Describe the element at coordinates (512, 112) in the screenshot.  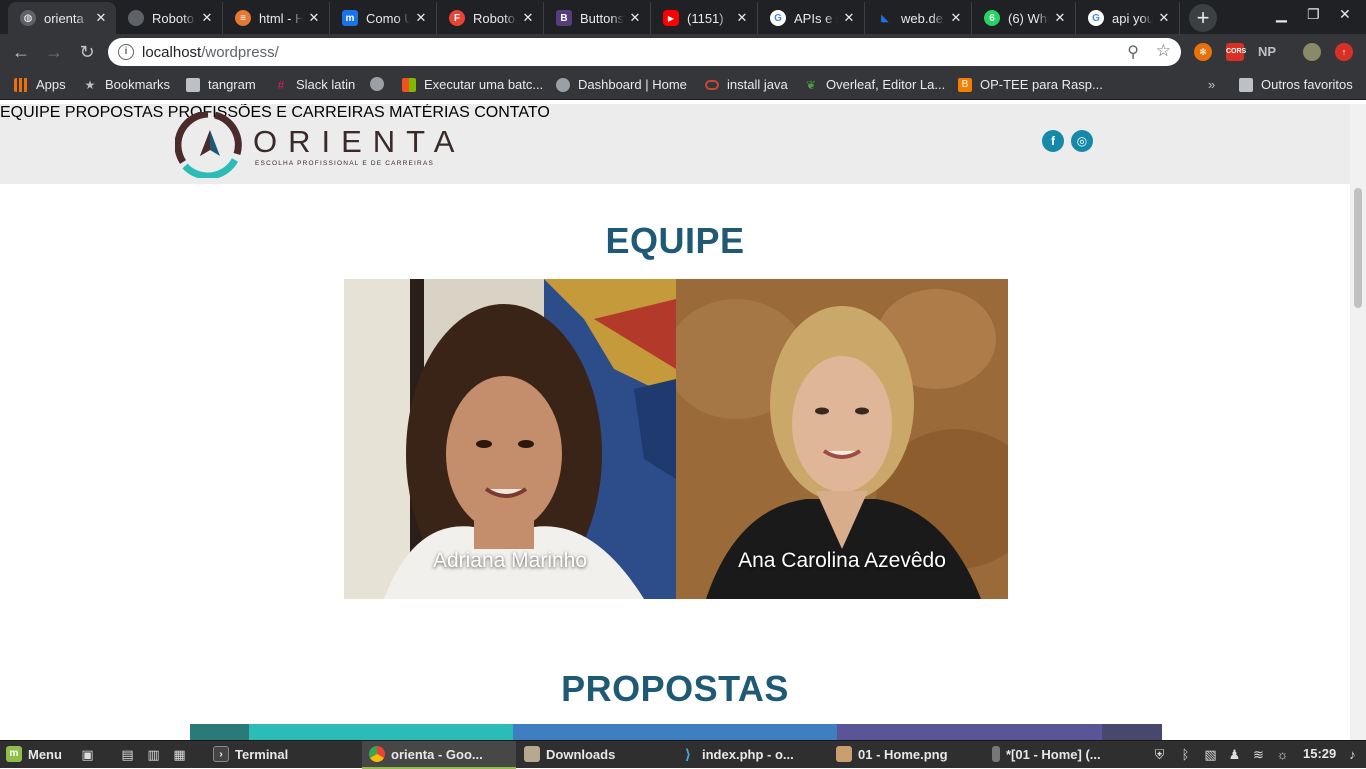
I see `menu-item-contato: CONTATO` at that location.